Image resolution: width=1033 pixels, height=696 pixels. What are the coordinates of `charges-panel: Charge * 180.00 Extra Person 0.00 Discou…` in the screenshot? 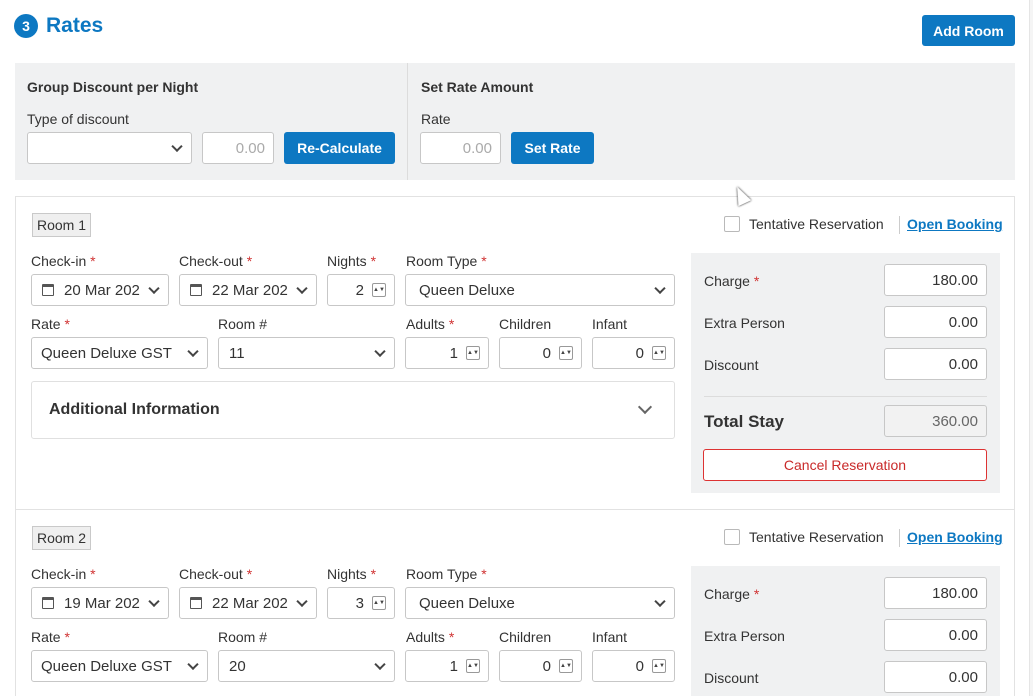 It's located at (845, 631).